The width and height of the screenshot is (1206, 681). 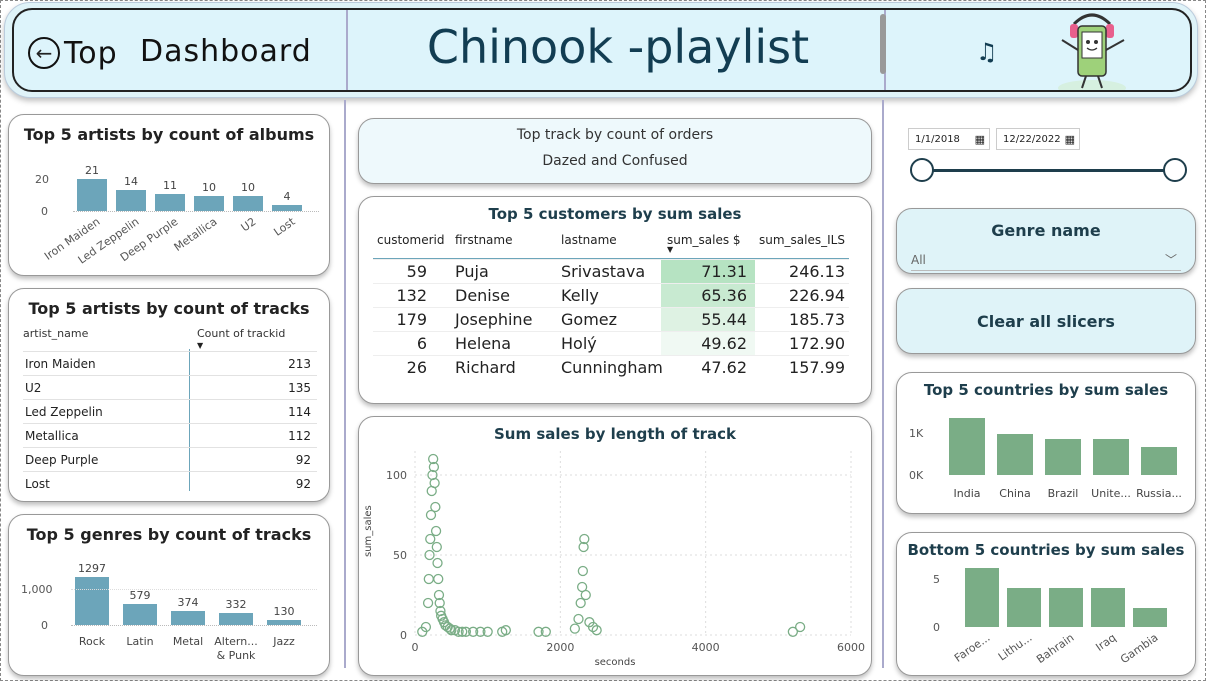 I want to click on column-header-artist: artist_name, so click(x=55, y=333).